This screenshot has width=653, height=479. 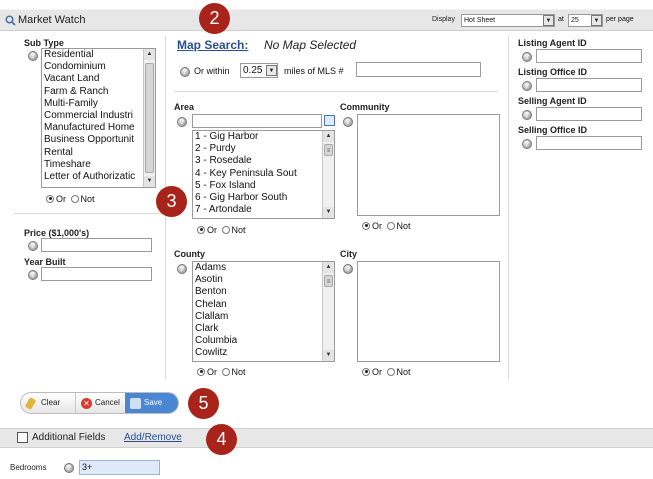 I want to click on year-built-label: Year Built, so click(x=45, y=262).